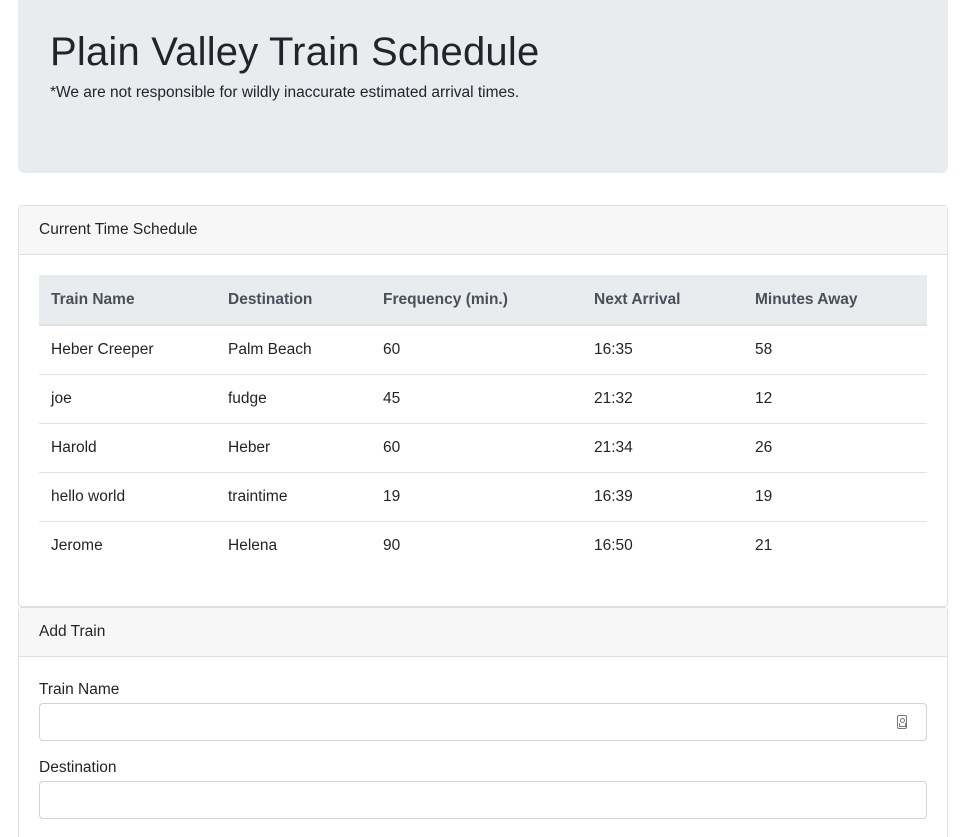 The image size is (960, 837). I want to click on train-name-input-wrap, so click(483, 722).